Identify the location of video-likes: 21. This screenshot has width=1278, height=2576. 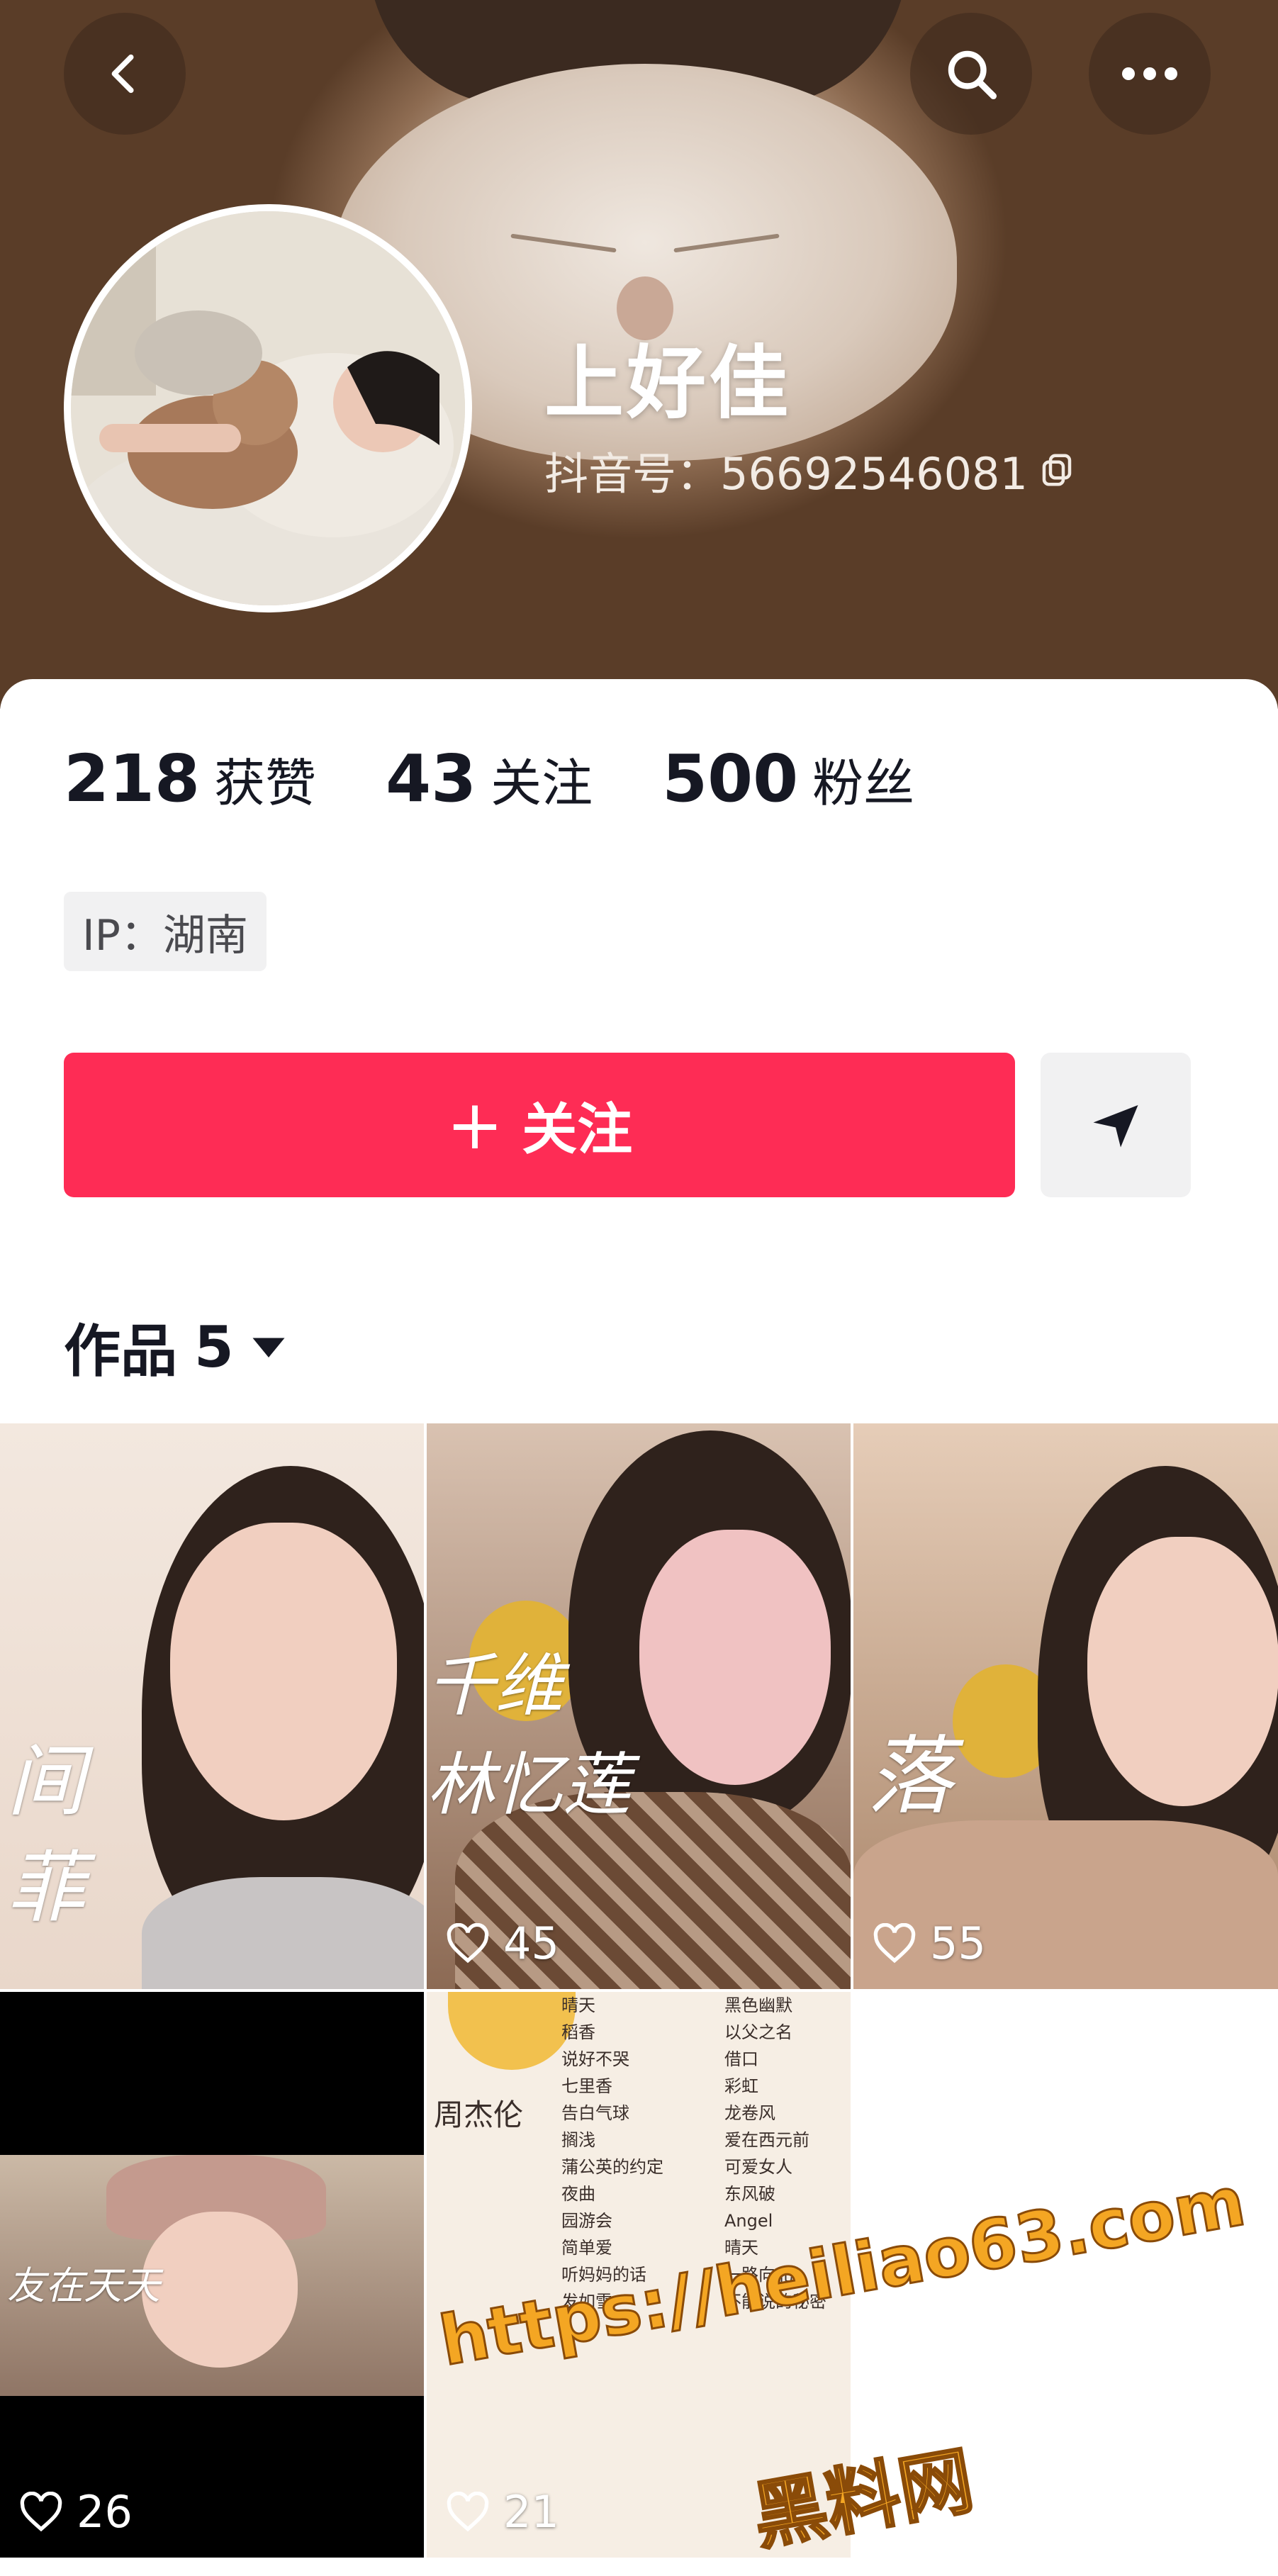
(502, 2512).